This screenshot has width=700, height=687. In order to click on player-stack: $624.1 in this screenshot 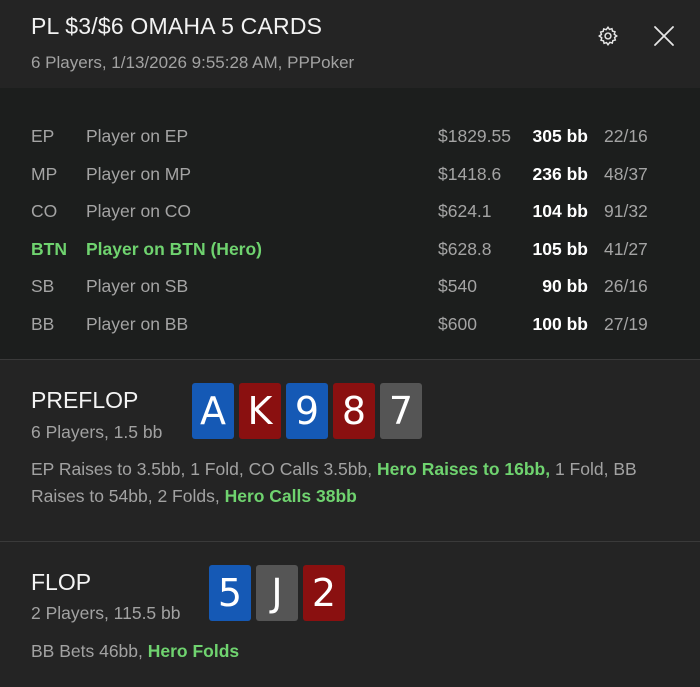, I will do `click(465, 211)`.